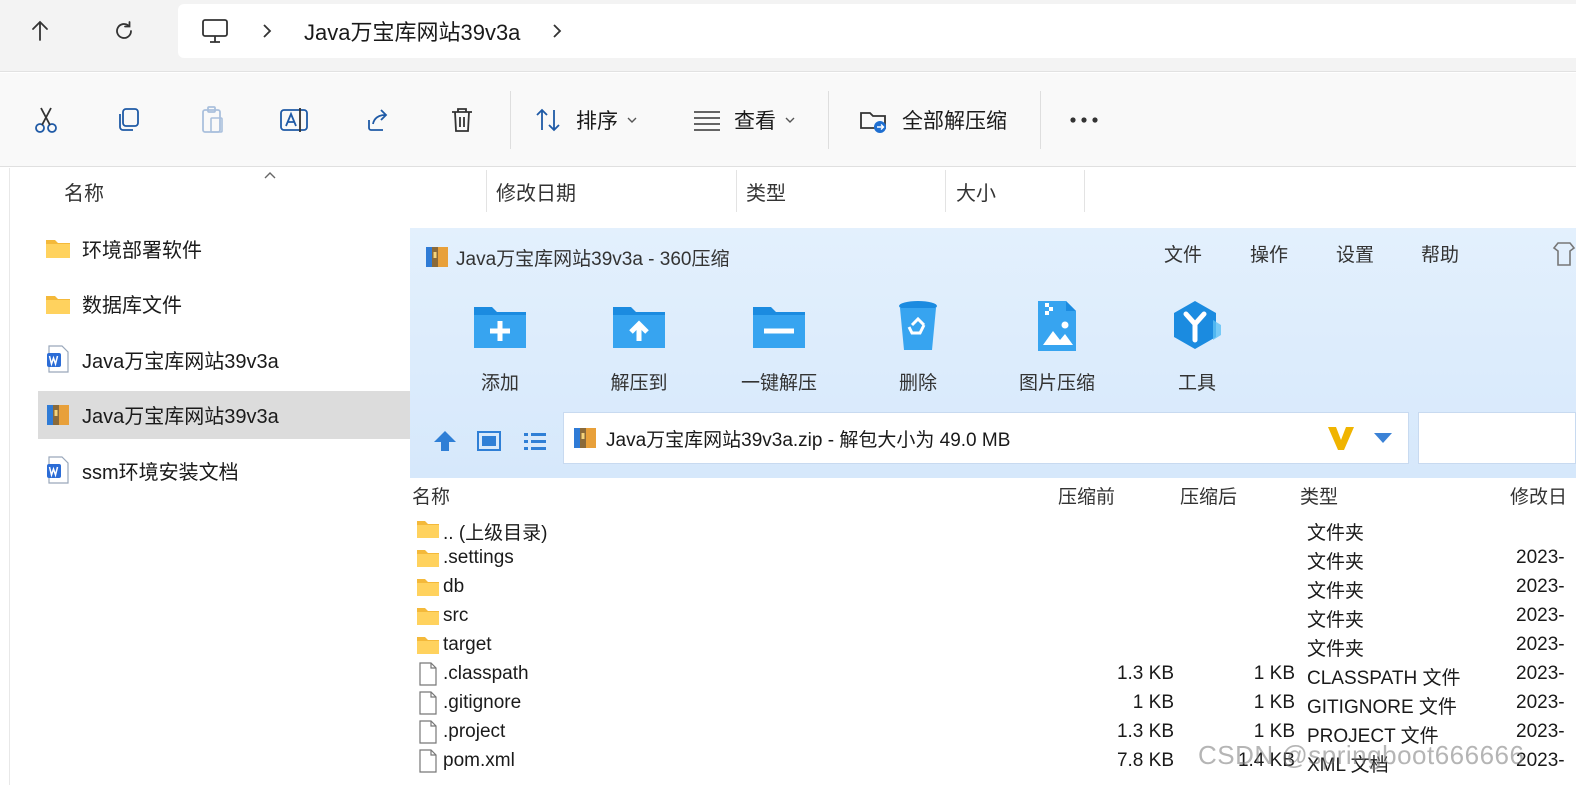 This screenshot has width=1576, height=785. I want to click on tool-one-click-extract-label: 一键解压, so click(778, 383).